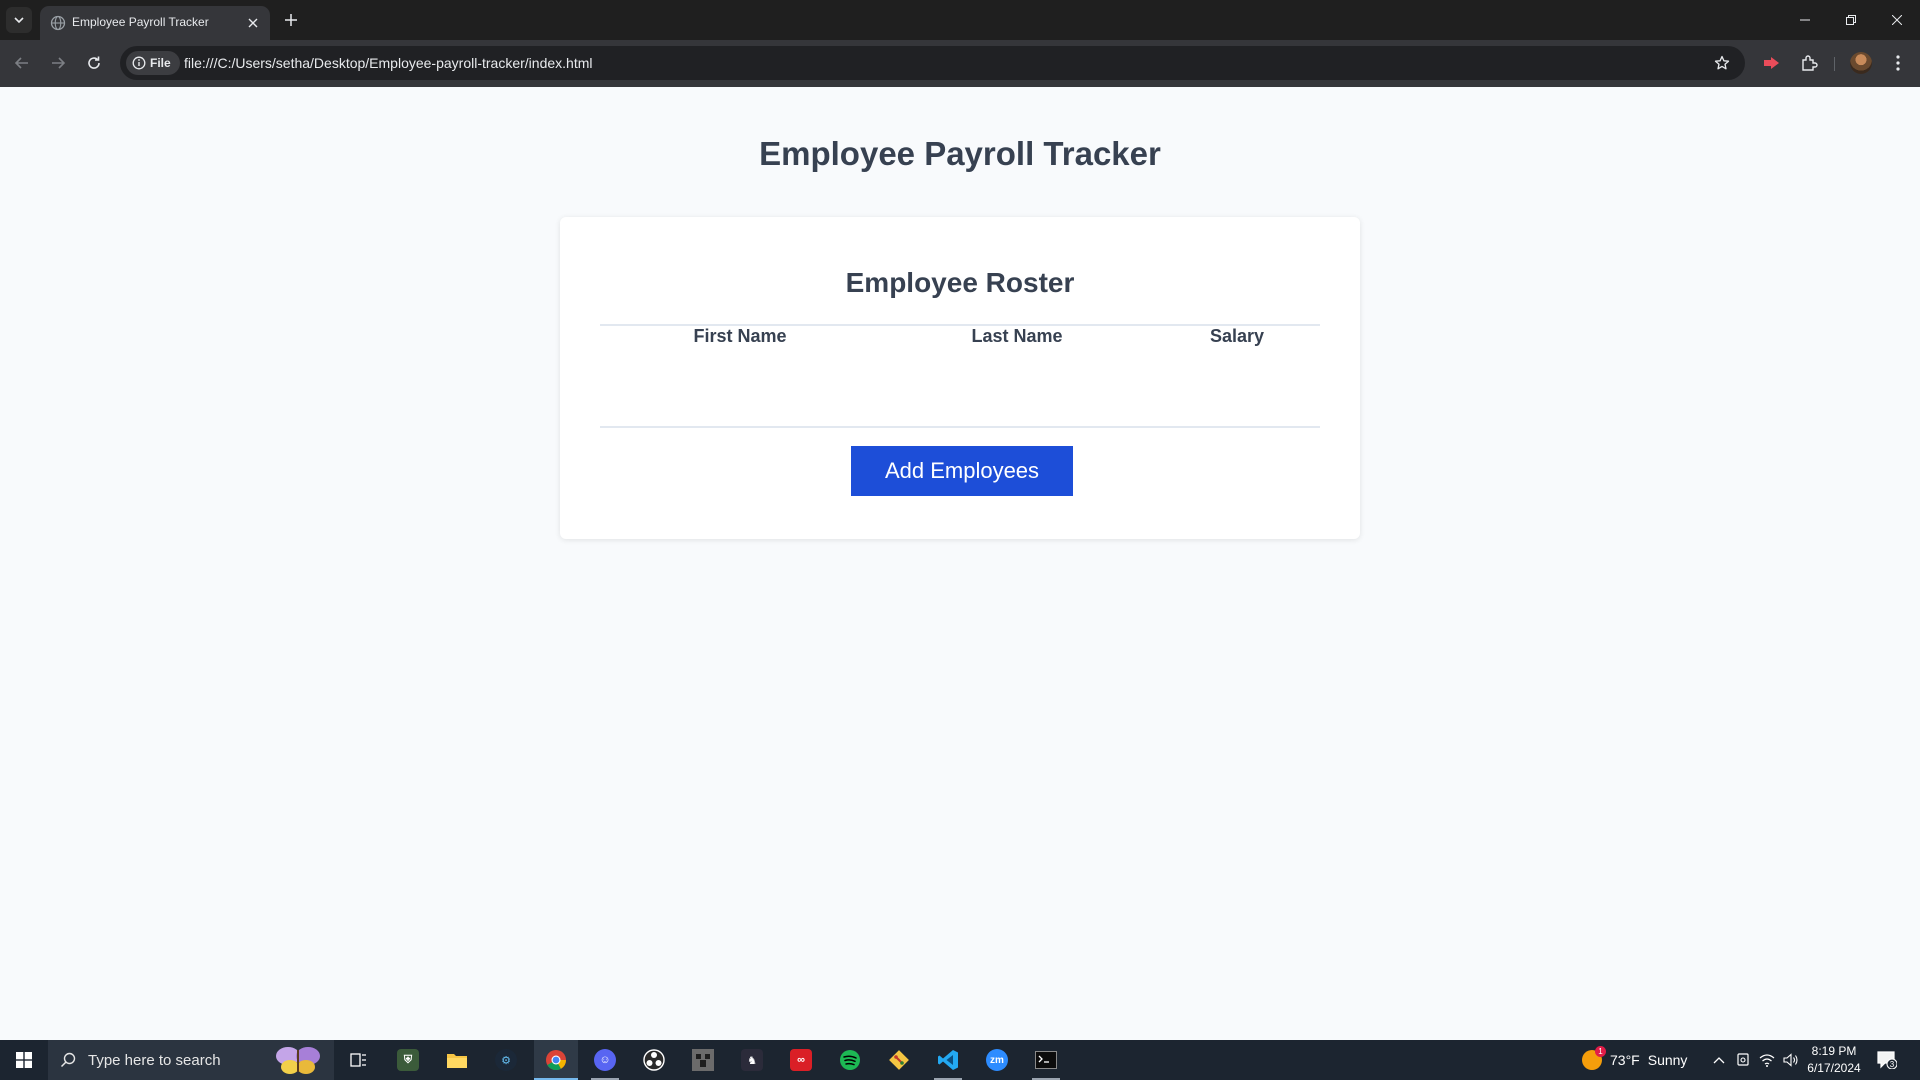 The height and width of the screenshot is (1080, 1920). I want to click on table-header-row: First Name Last Name Salary, so click(960, 335).